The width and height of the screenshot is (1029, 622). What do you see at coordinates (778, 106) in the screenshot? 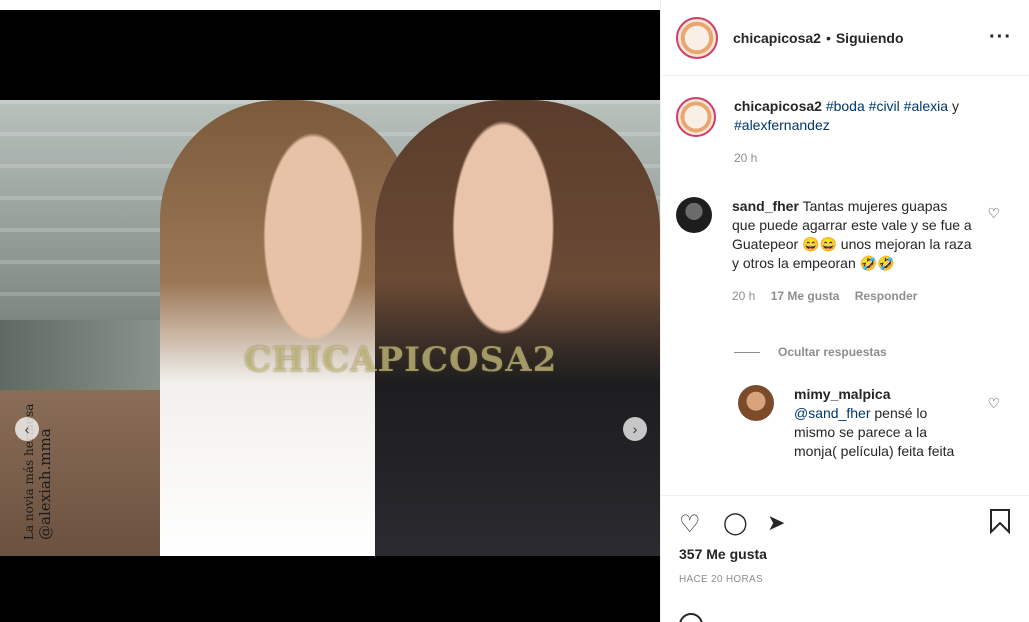
I see `caption-username: chicapicosa2` at bounding box center [778, 106].